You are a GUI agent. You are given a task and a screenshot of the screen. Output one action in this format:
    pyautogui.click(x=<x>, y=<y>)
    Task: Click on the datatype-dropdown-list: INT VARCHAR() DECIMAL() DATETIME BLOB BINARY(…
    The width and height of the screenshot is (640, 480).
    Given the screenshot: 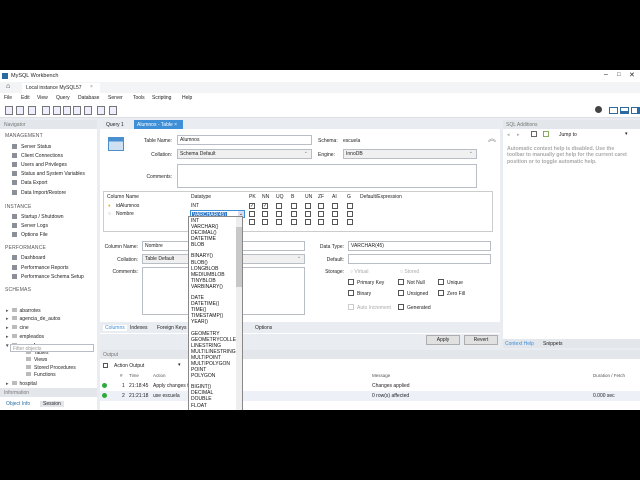 What is the action you would take?
    pyautogui.click(x=215, y=313)
    